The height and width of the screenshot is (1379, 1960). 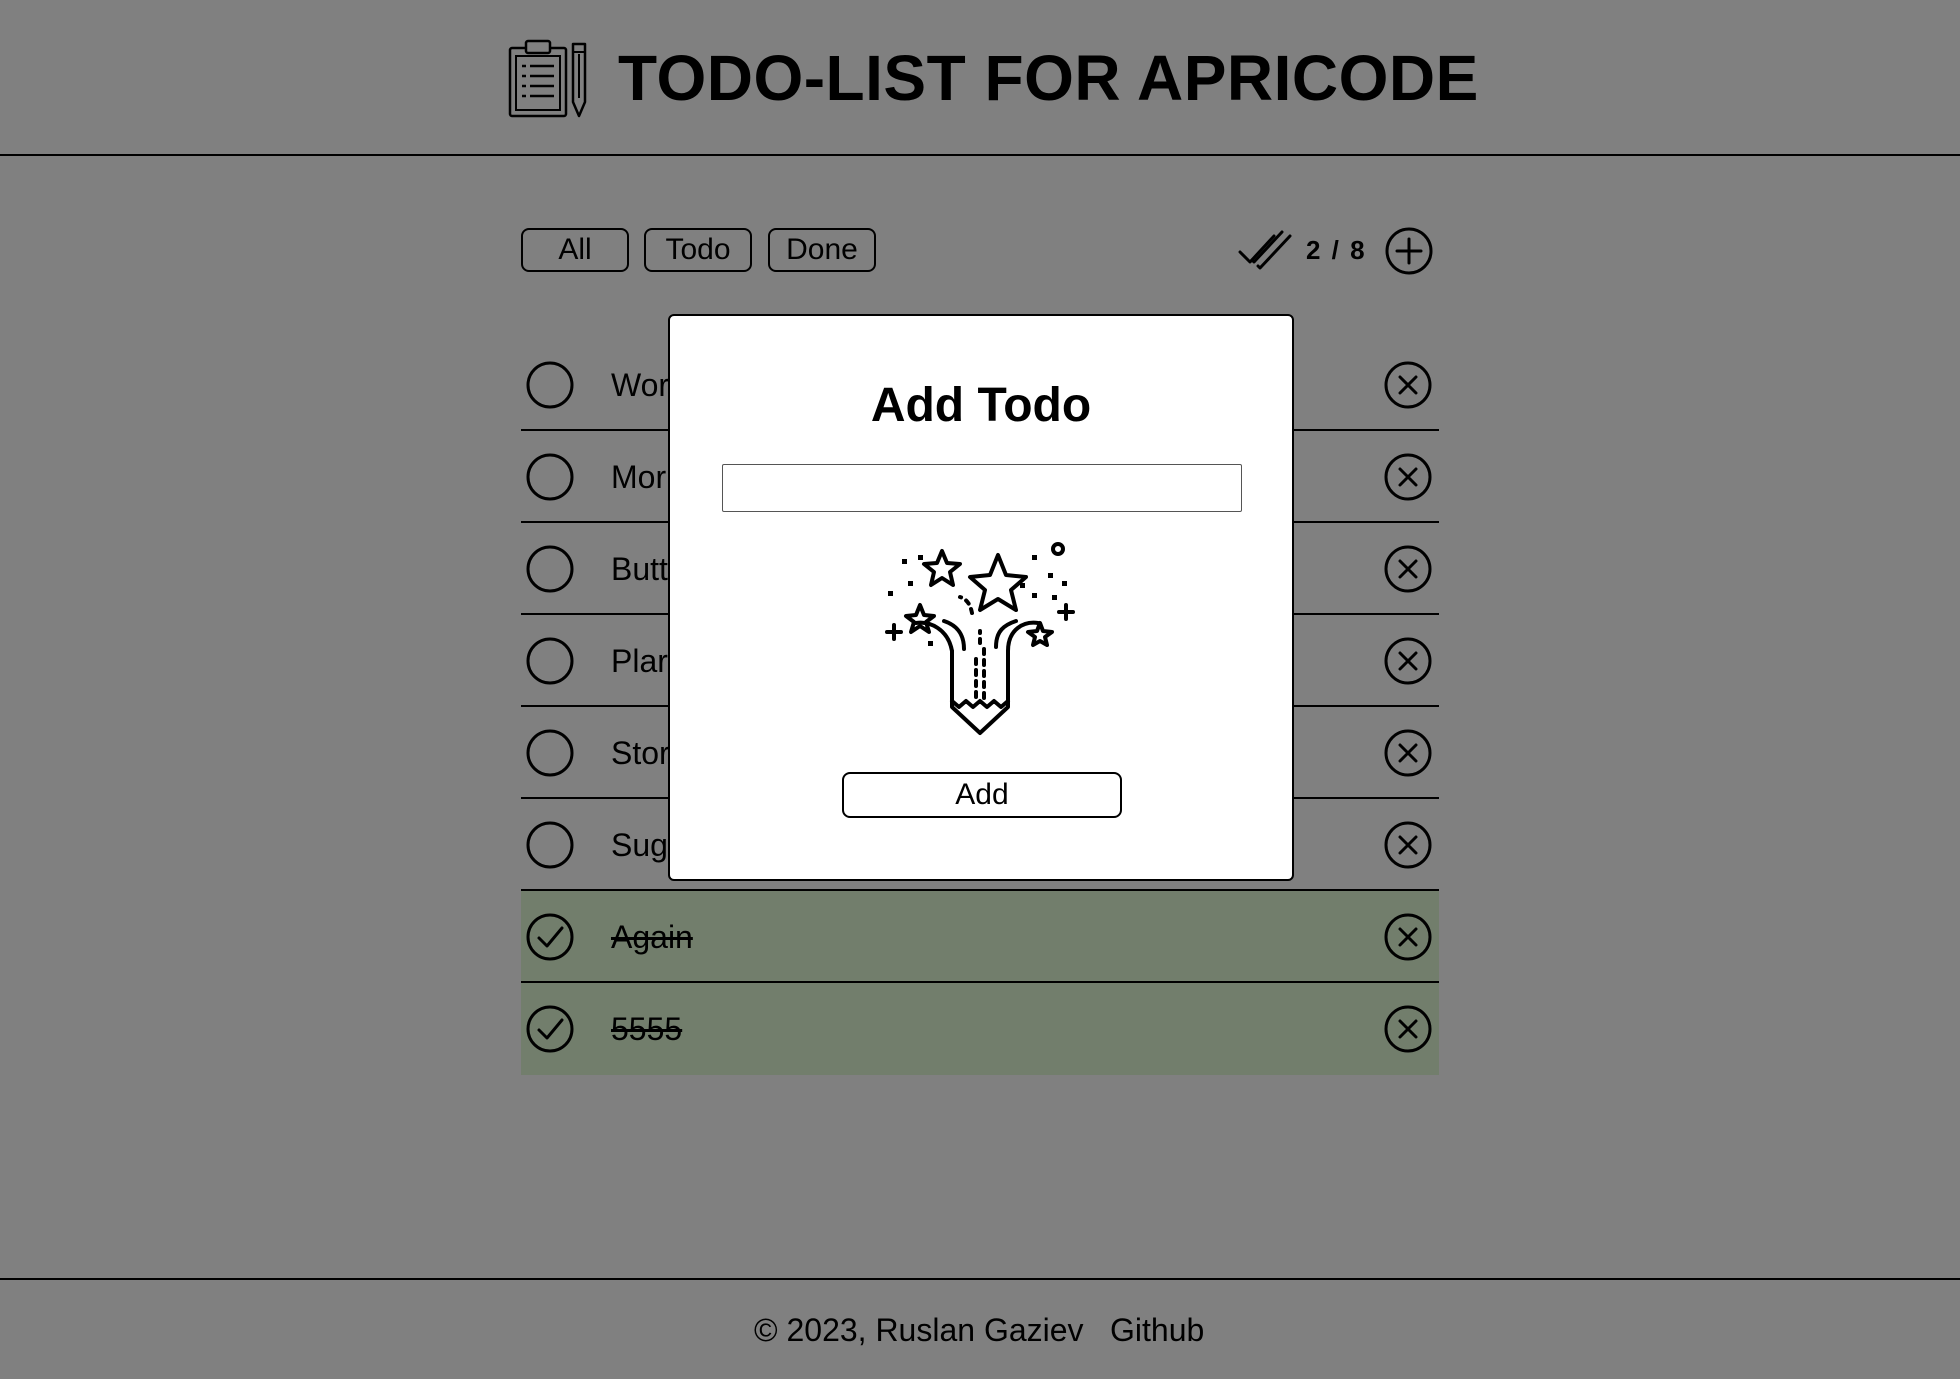 I want to click on todo-text: Mor, so click(x=639, y=477).